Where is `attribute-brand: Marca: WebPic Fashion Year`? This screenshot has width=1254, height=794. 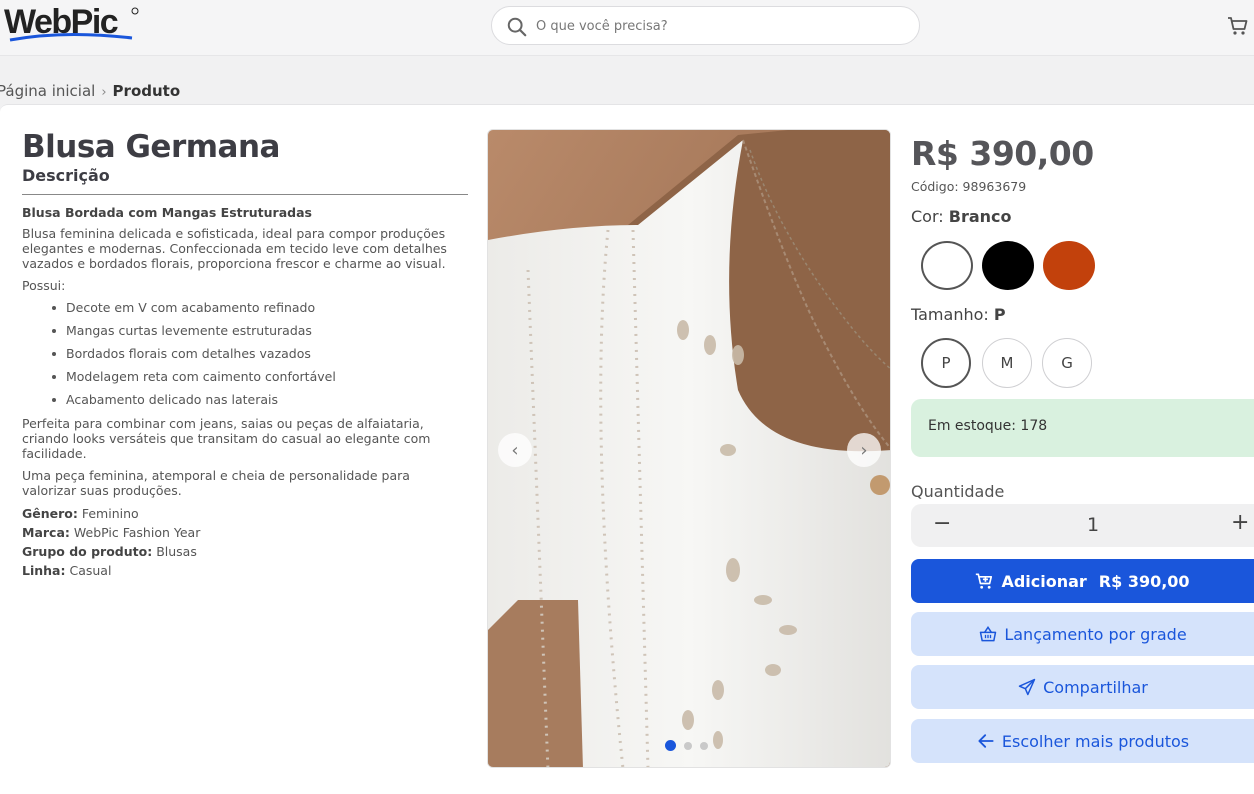 attribute-brand: Marca: WebPic Fashion Year is located at coordinates (245, 532).